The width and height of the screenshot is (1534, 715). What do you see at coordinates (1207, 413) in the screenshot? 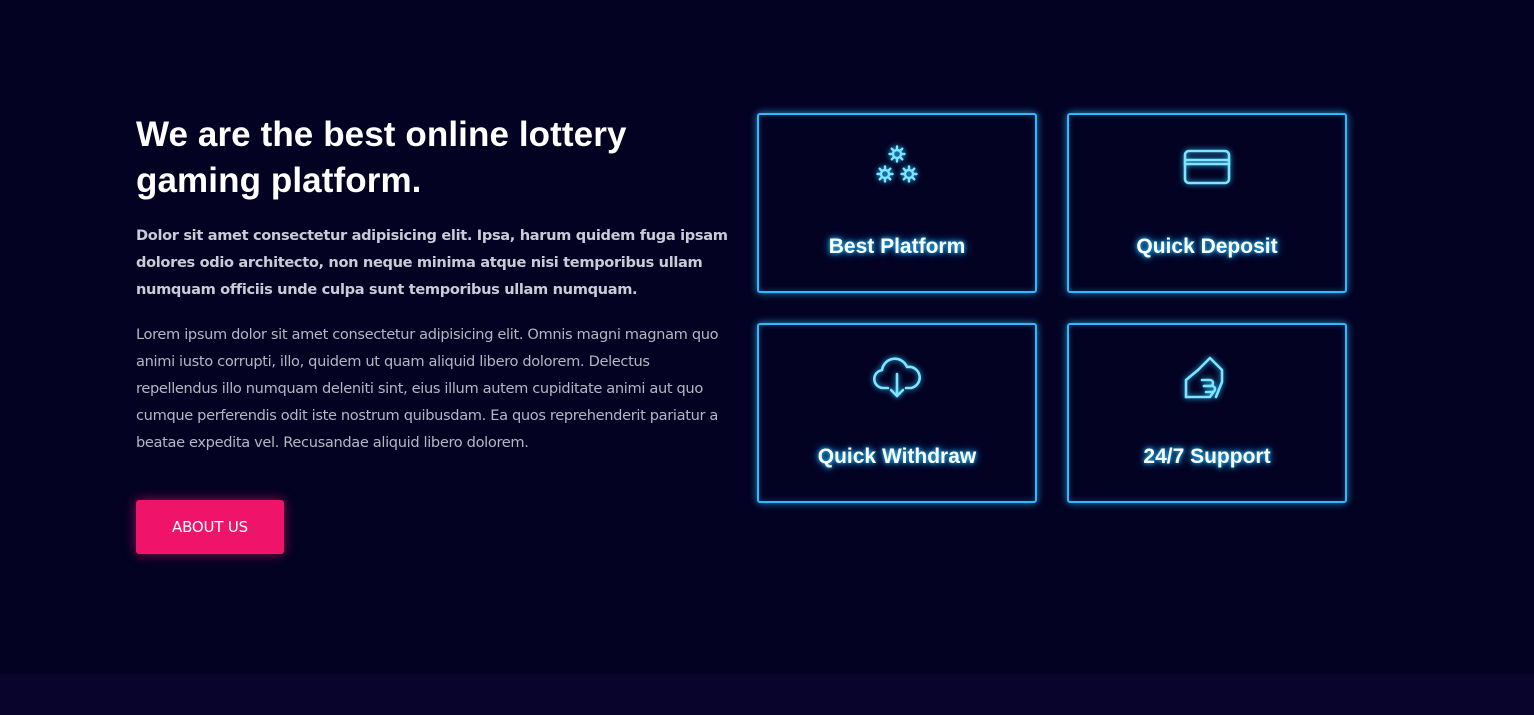
I see `feature-card-support: 24/7 Support` at bounding box center [1207, 413].